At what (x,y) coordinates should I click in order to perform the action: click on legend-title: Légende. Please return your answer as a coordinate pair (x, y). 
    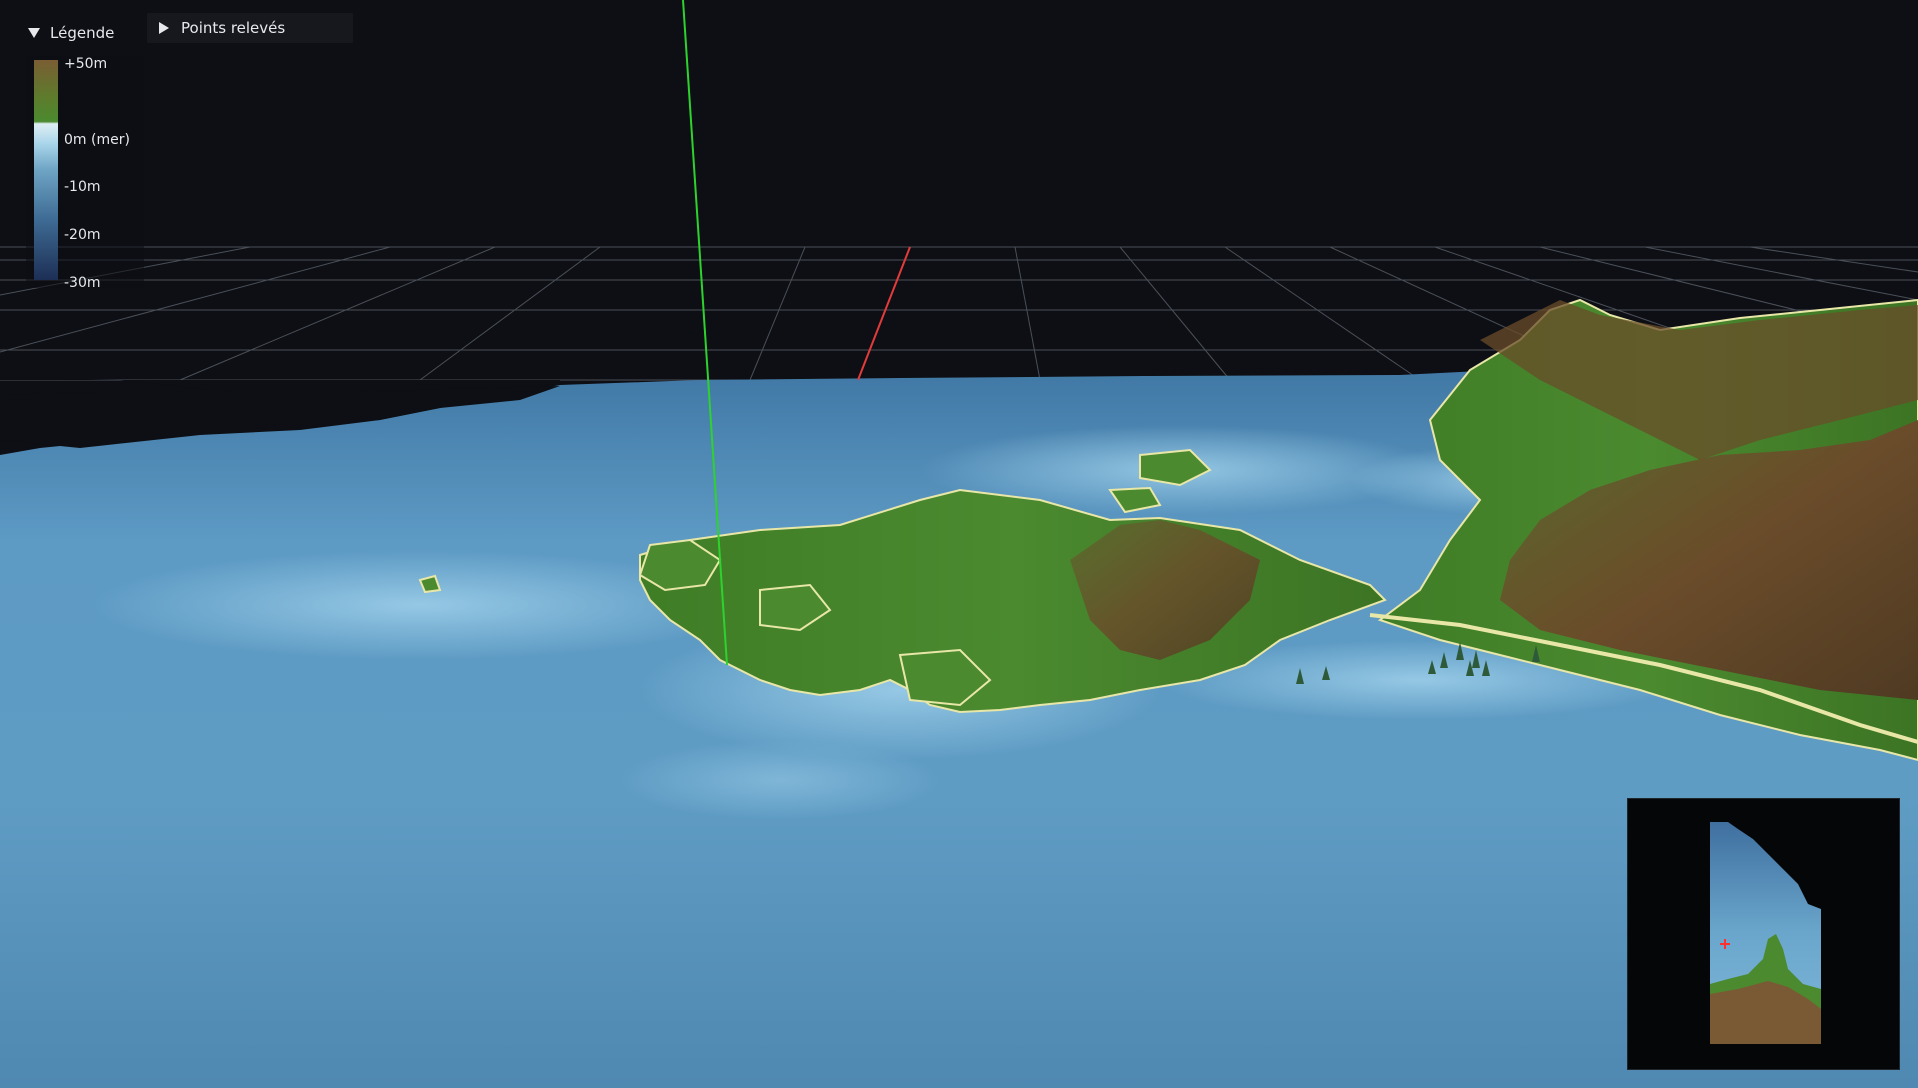
    Looking at the image, I should click on (82, 33).